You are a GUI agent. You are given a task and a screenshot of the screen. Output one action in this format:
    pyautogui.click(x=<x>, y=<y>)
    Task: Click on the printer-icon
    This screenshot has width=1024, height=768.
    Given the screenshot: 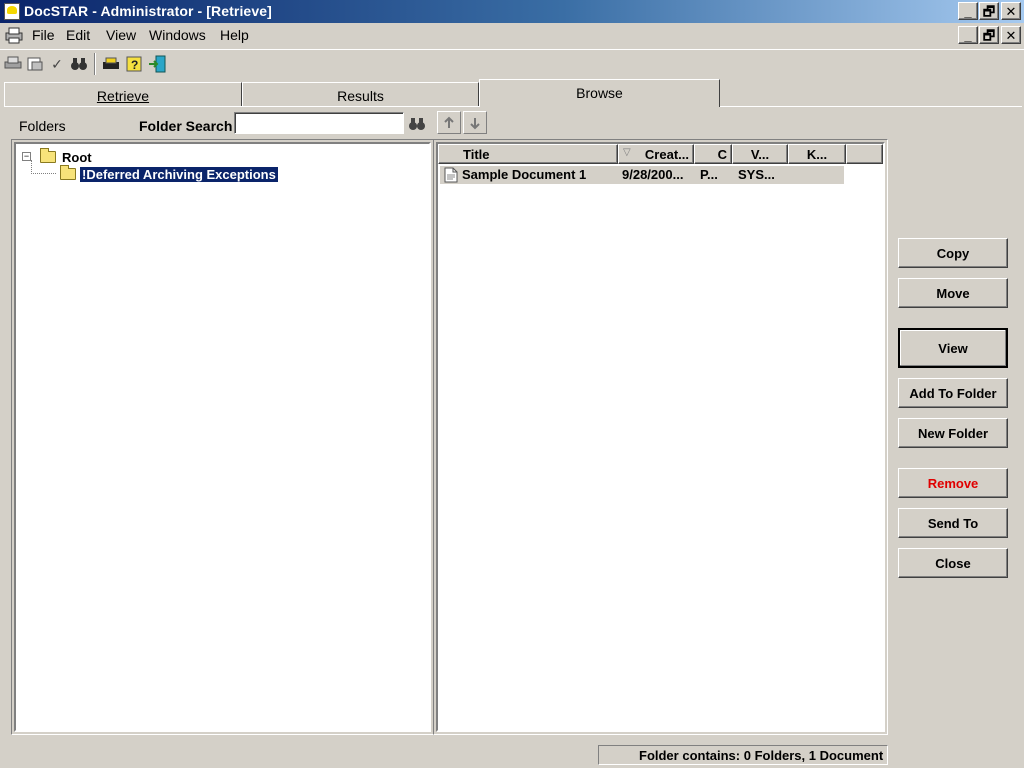 What is the action you would take?
    pyautogui.click(x=13, y=64)
    